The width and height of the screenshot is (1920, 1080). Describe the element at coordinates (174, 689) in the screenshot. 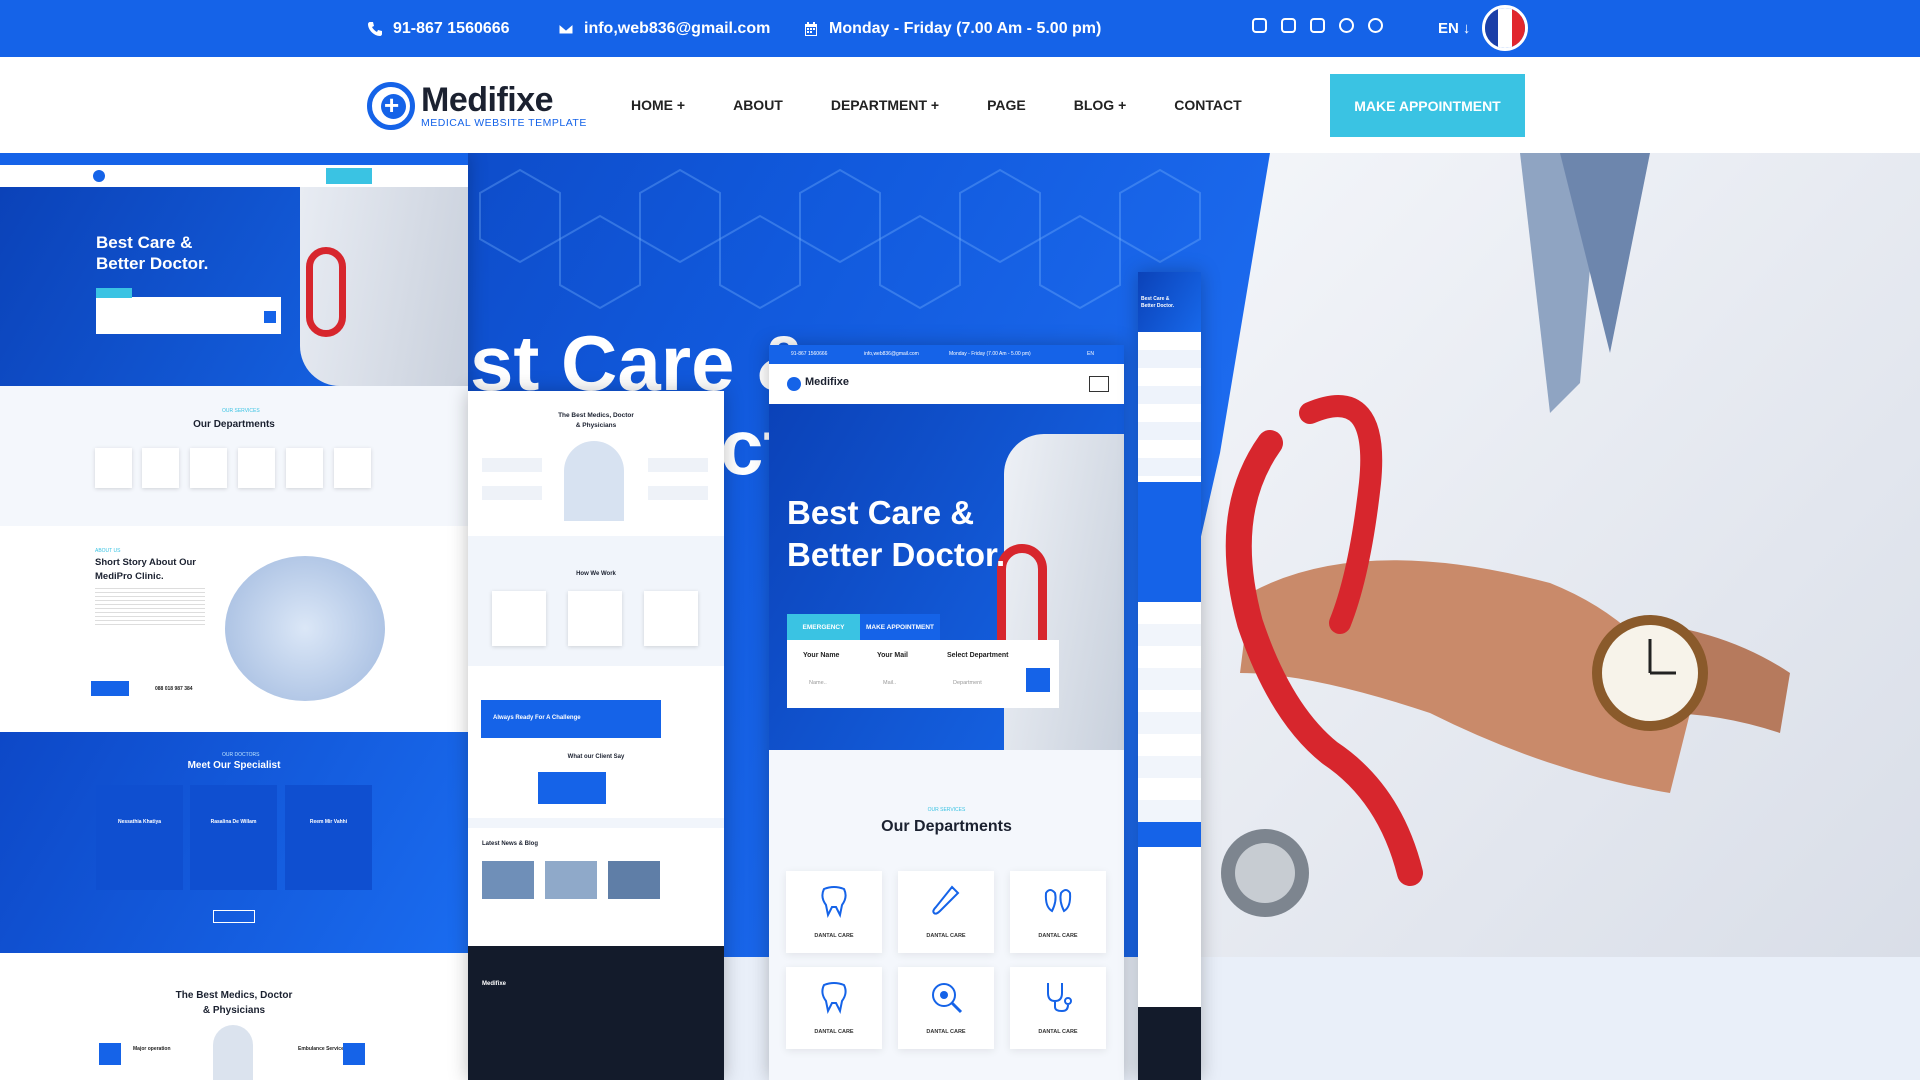

I see `mock-left-phone: 088 018 987 384` at that location.